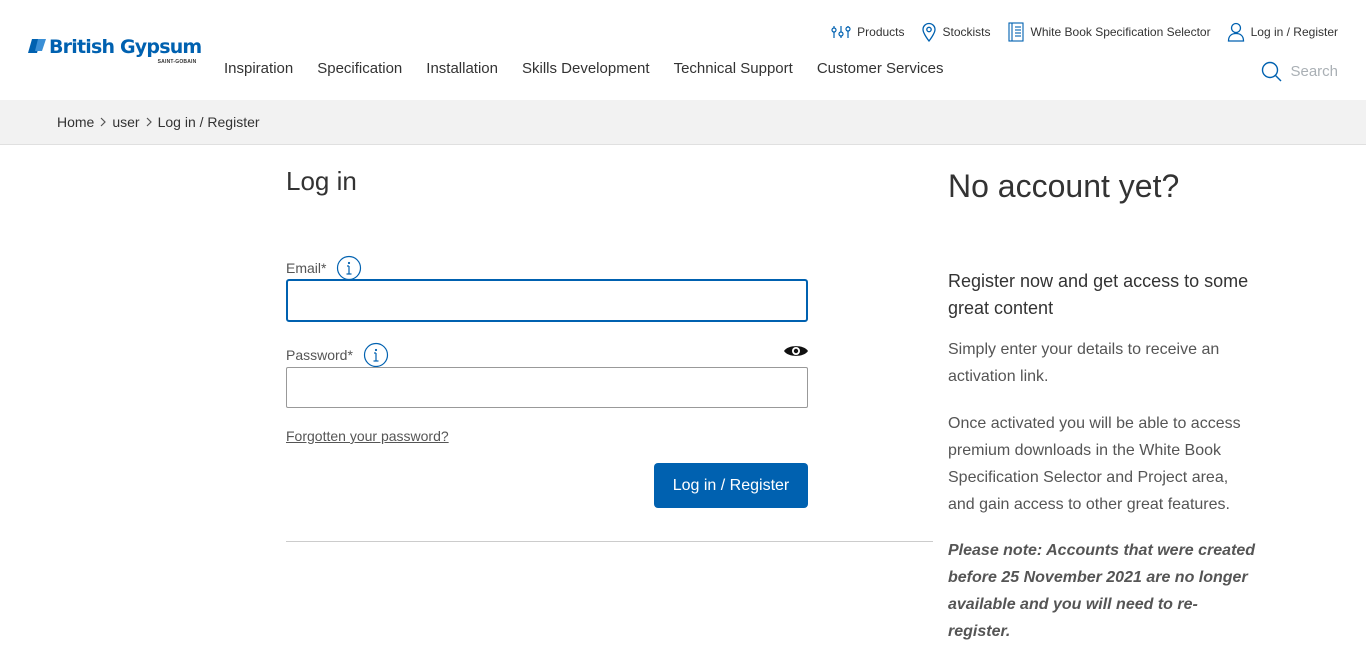  I want to click on nav-item-installation: Installation, so click(462, 70).